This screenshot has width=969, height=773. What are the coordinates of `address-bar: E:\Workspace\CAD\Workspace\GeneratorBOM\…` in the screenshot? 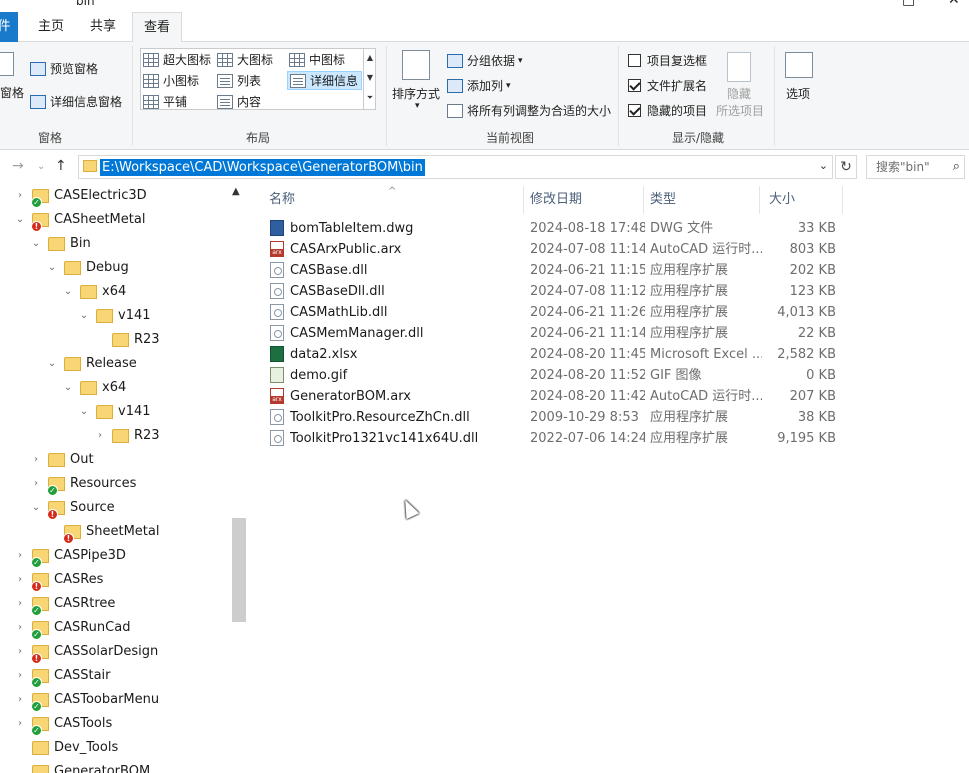 It's located at (455, 167).